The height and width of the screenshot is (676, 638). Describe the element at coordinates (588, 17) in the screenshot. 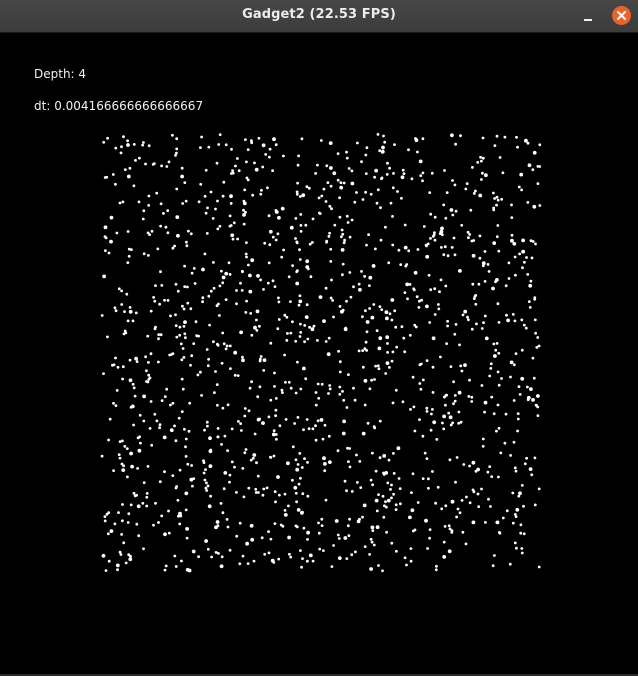

I see `minimize-button` at that location.